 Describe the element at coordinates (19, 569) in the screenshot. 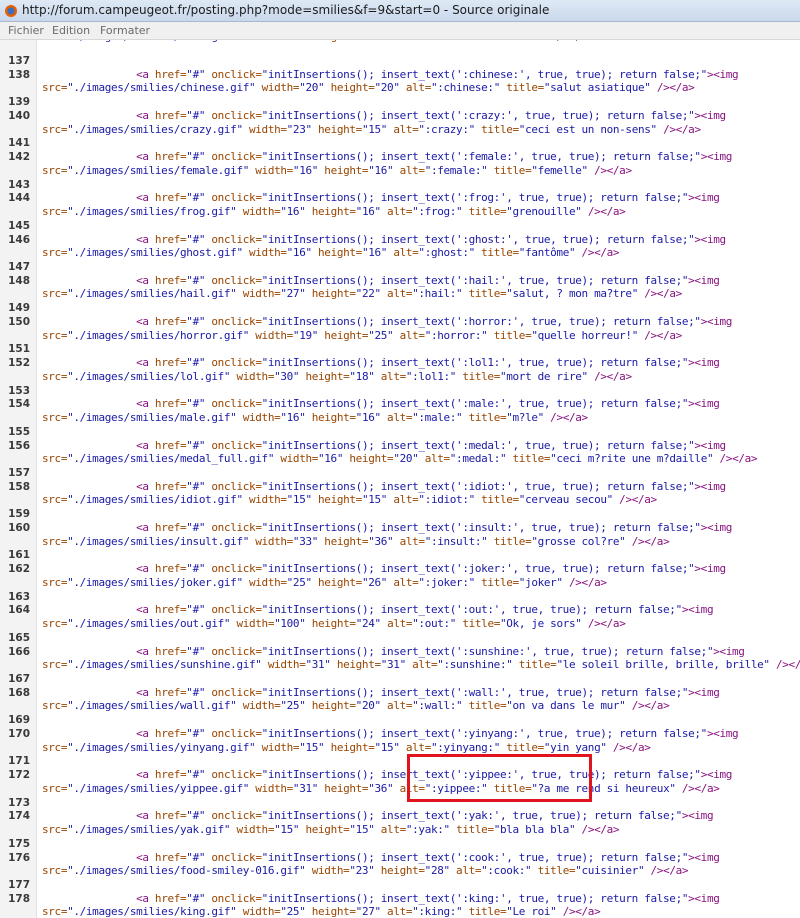

I see `line-number: 162` at that location.